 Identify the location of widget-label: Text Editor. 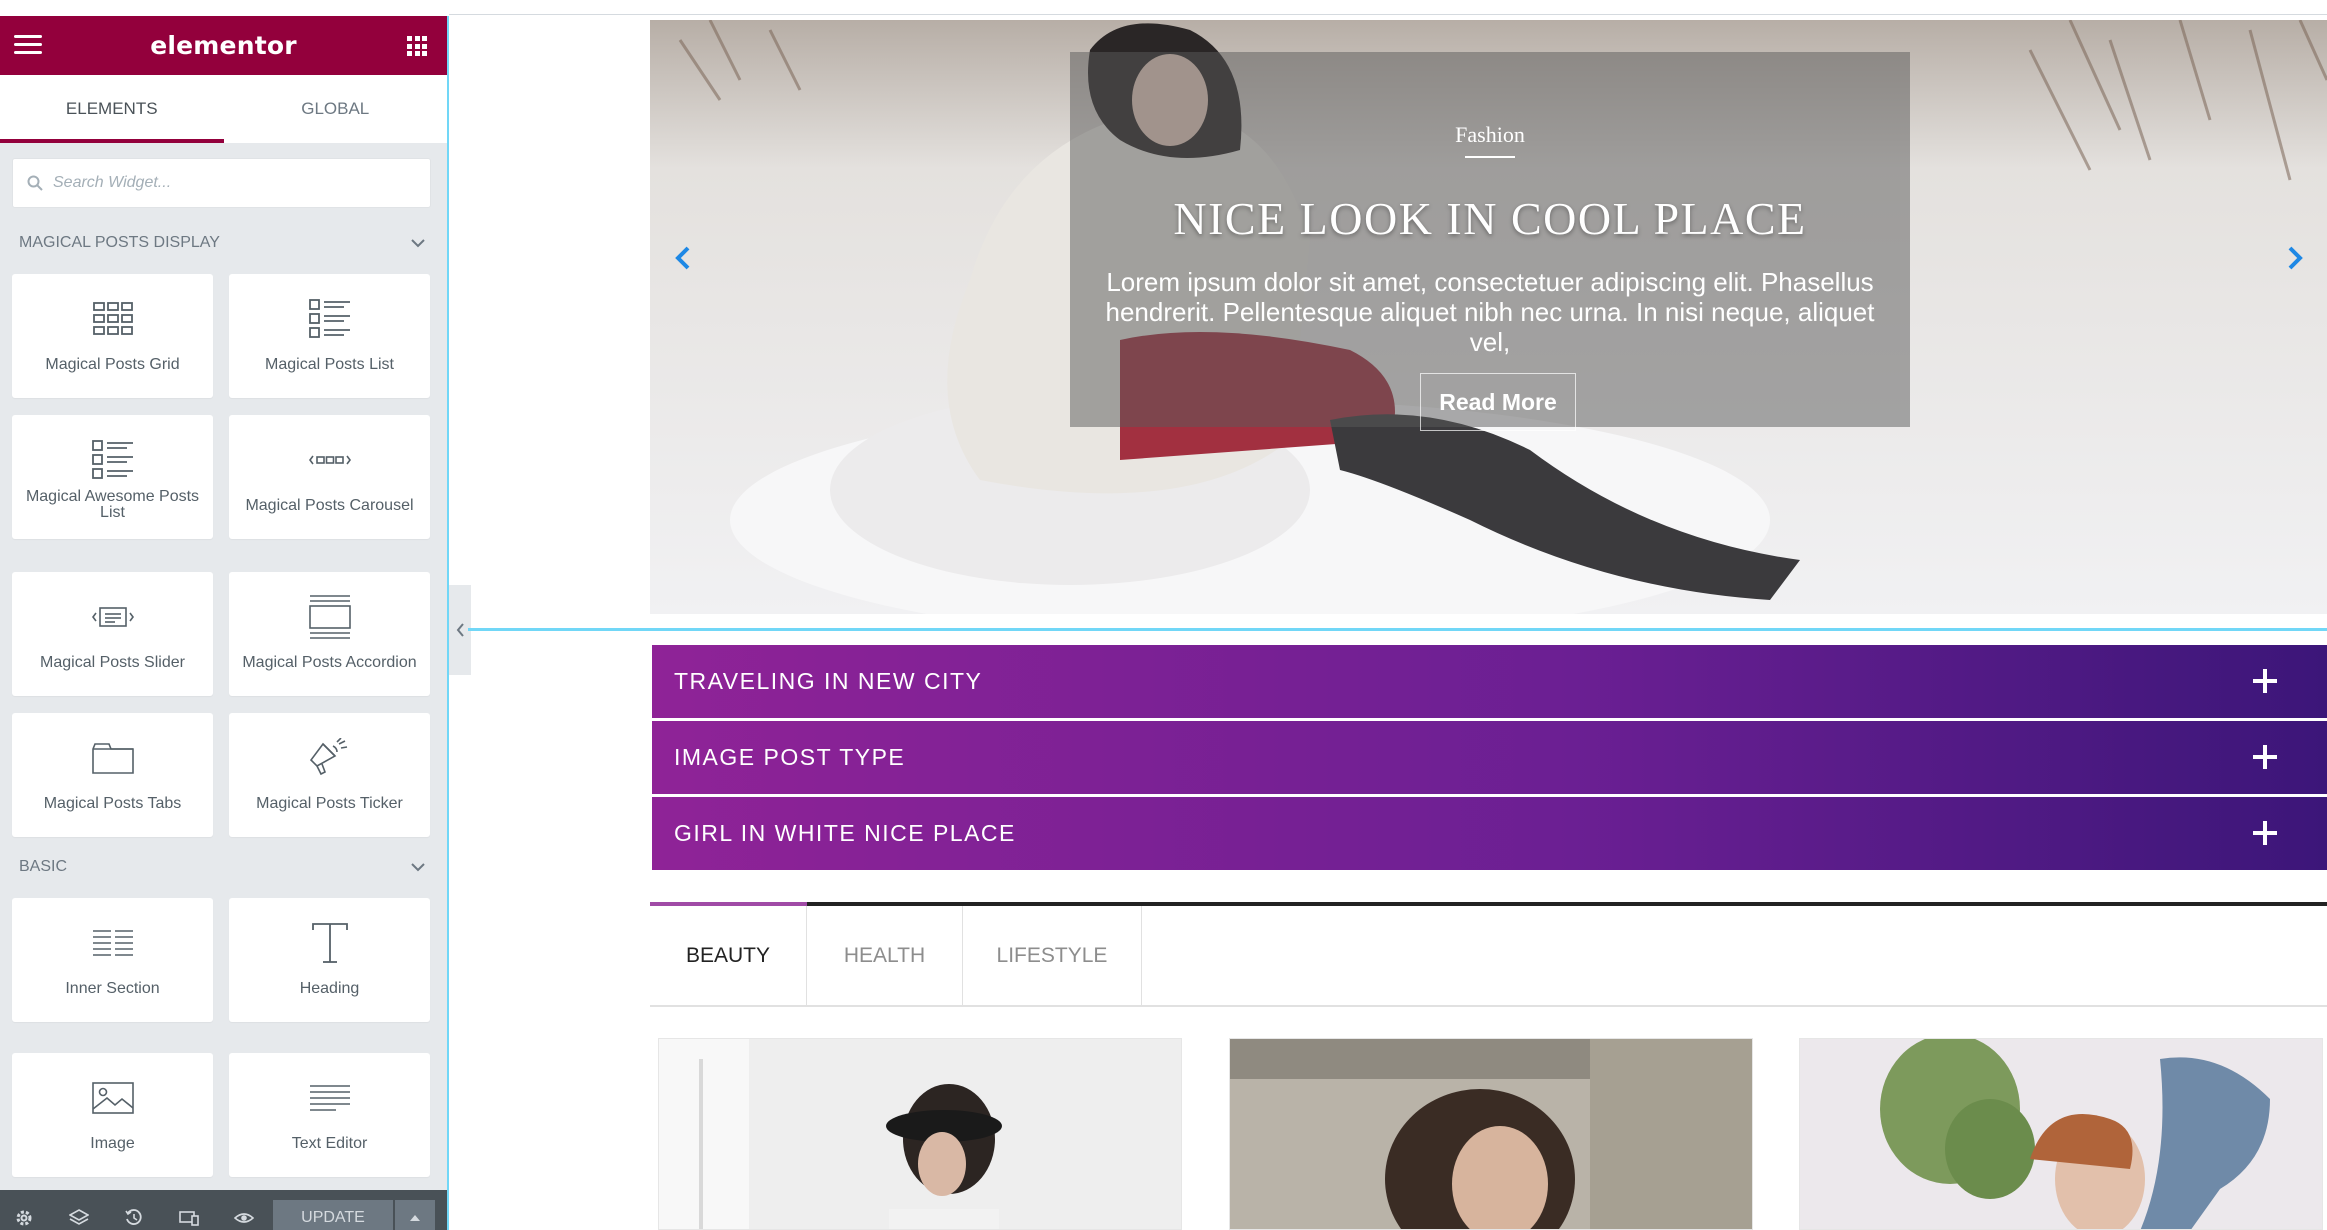
(329, 1143).